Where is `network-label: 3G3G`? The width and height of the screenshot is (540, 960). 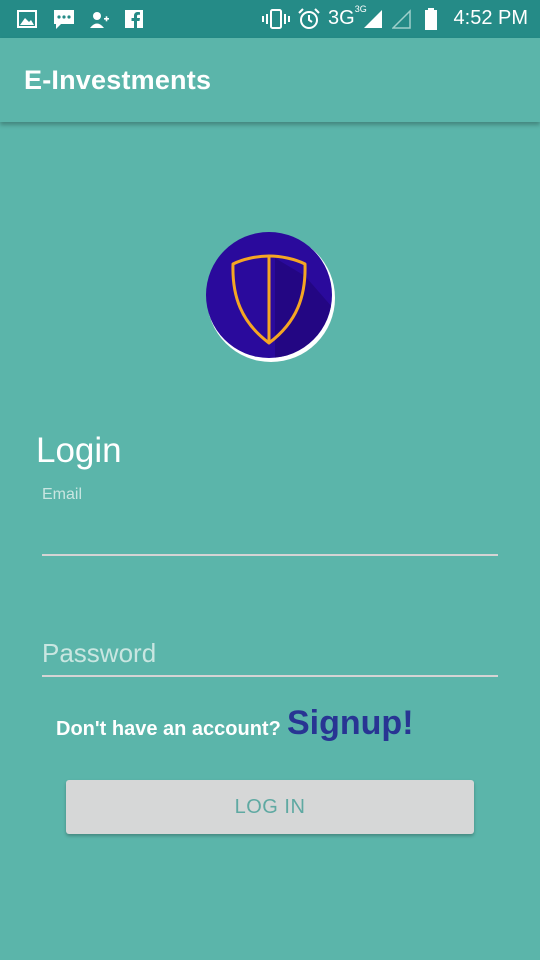 network-label: 3G3G is located at coordinates (347, 16).